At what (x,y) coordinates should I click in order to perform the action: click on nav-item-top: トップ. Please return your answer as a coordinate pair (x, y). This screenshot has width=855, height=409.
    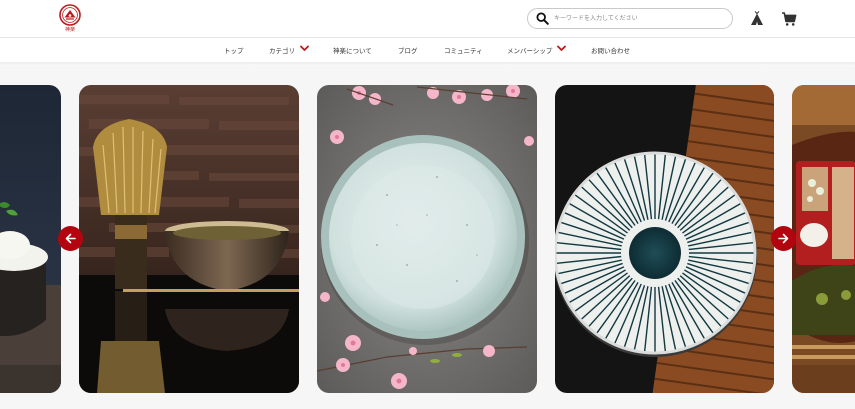
    Looking at the image, I should click on (234, 50).